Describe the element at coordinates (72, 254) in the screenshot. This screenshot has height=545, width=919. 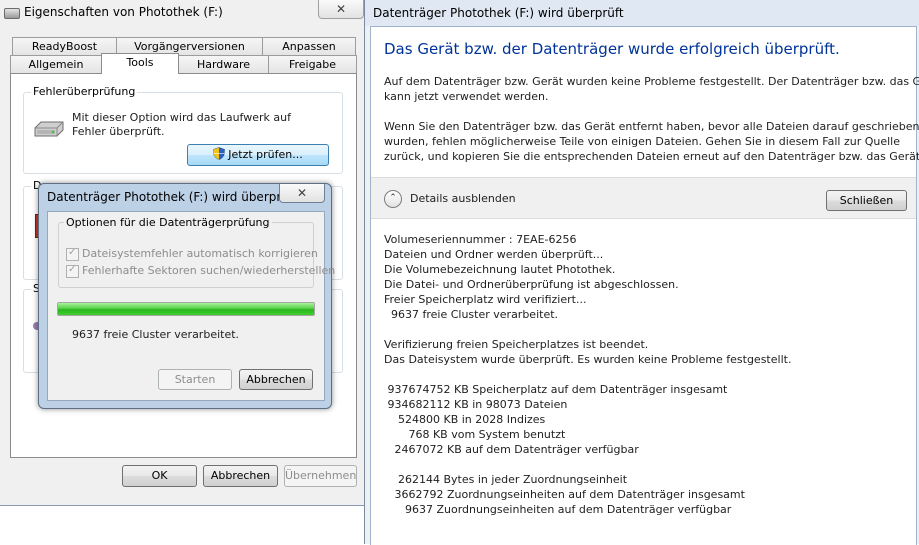
I see `fix-errors-checkbox` at that location.